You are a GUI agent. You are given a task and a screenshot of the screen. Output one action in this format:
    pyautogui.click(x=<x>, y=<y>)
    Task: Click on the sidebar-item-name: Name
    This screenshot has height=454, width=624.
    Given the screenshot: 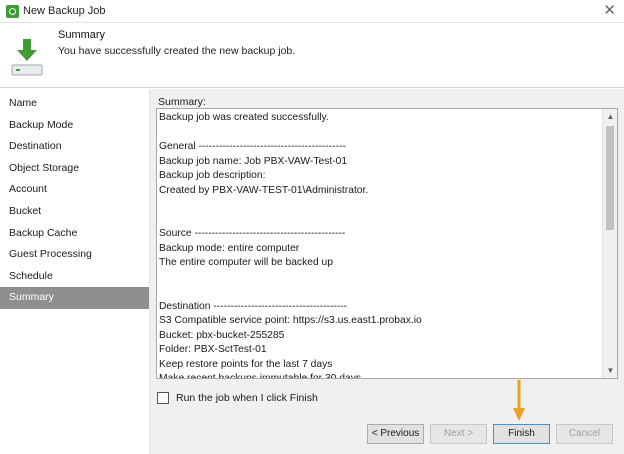 What is the action you would take?
    pyautogui.click(x=74, y=104)
    